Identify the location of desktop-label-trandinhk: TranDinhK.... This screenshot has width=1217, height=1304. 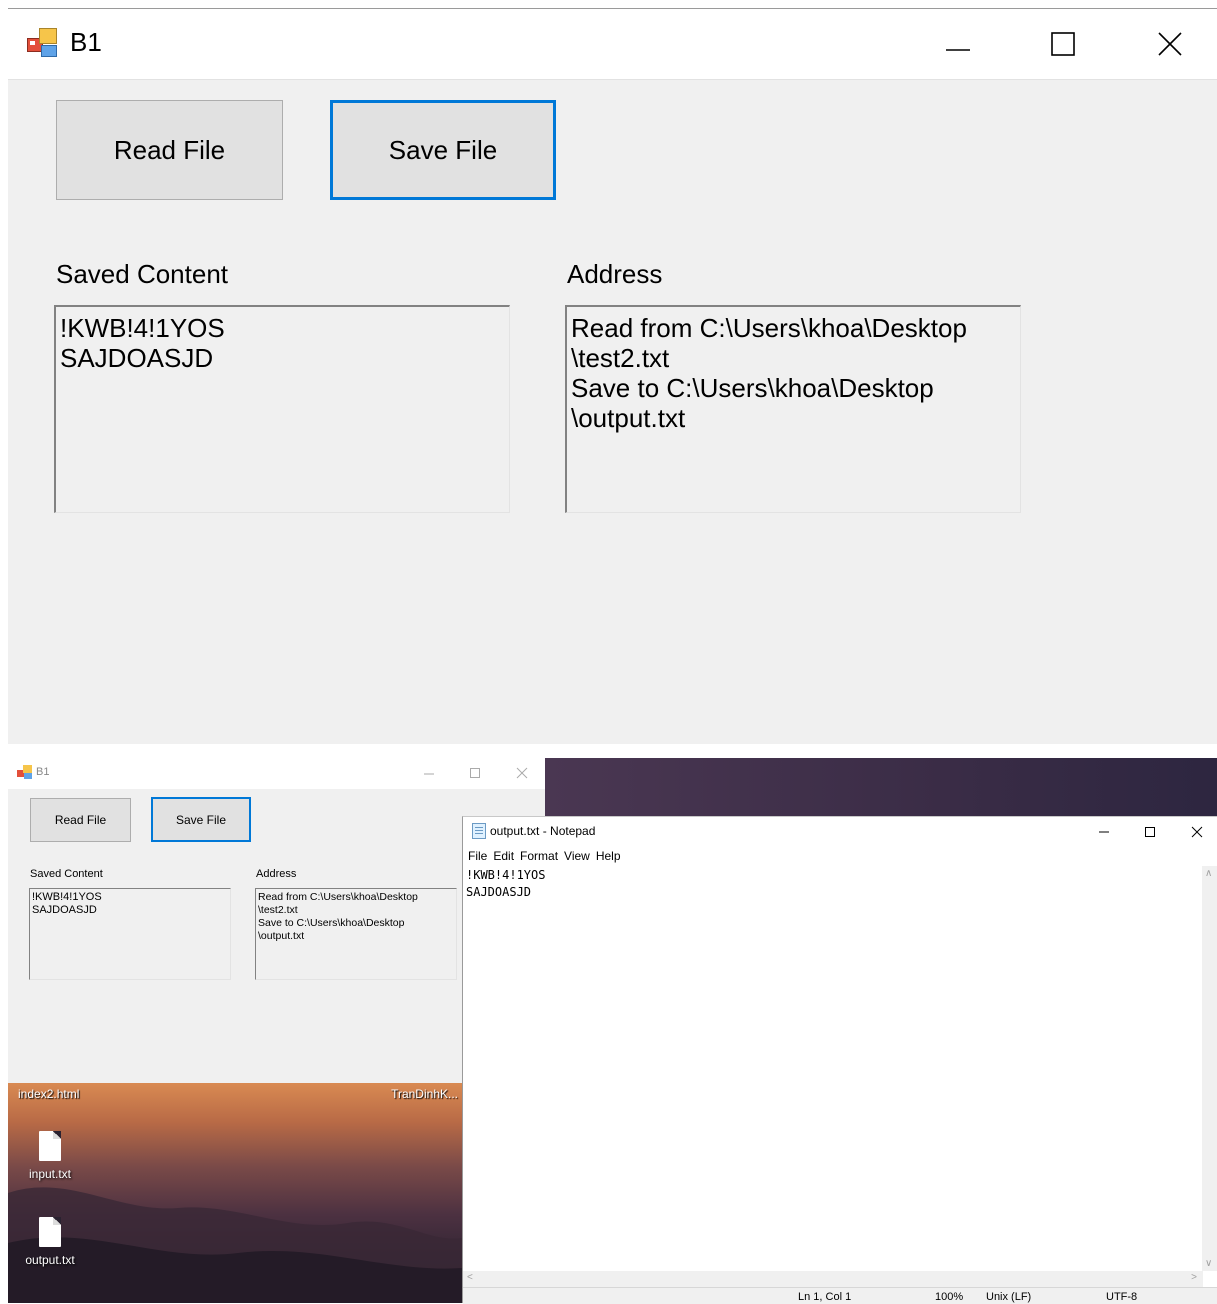
(424, 1094).